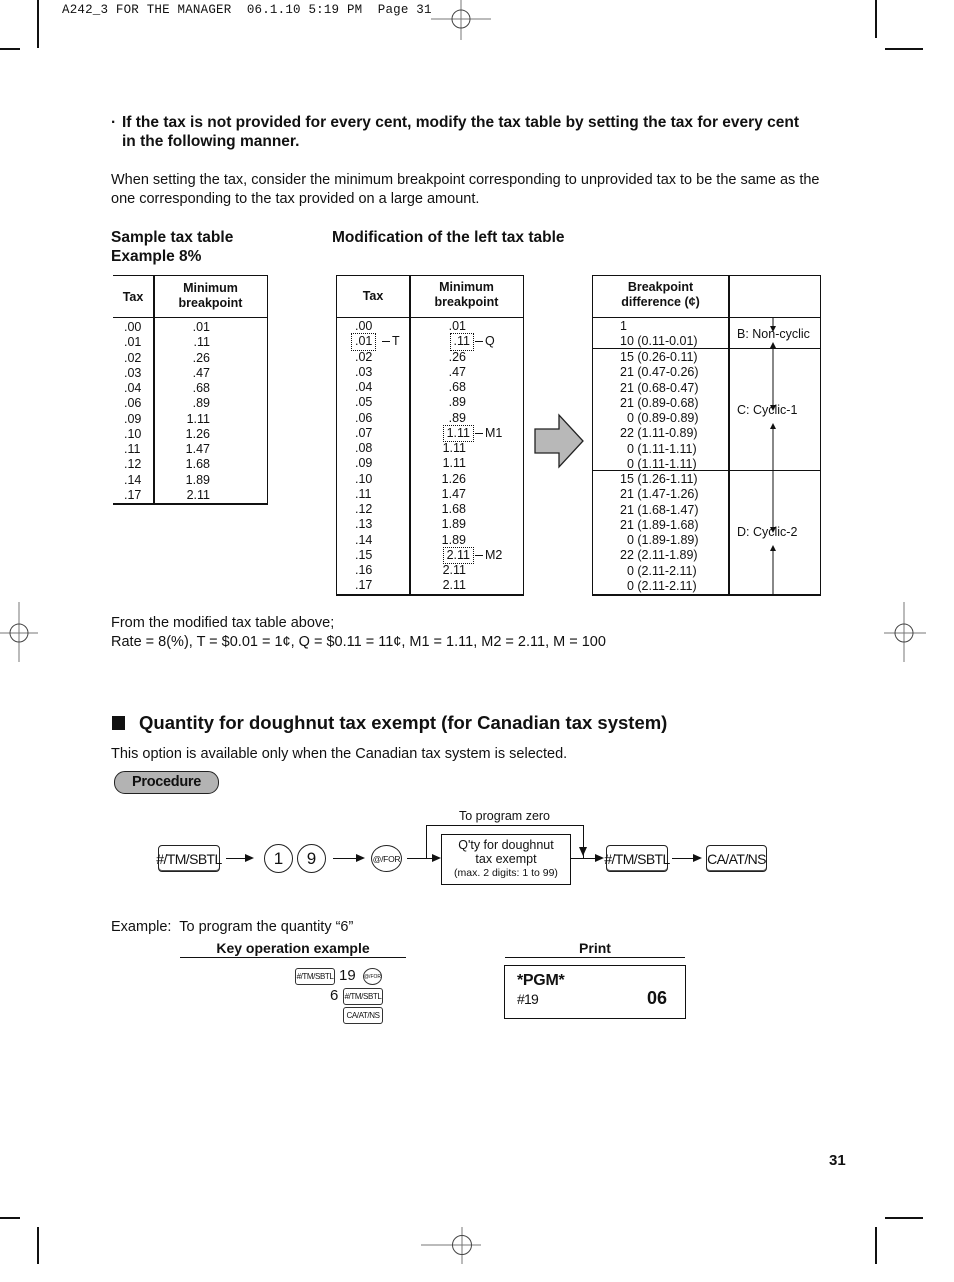  What do you see at coordinates (461, 20) in the screenshot?
I see `registration-mark-top` at bounding box center [461, 20].